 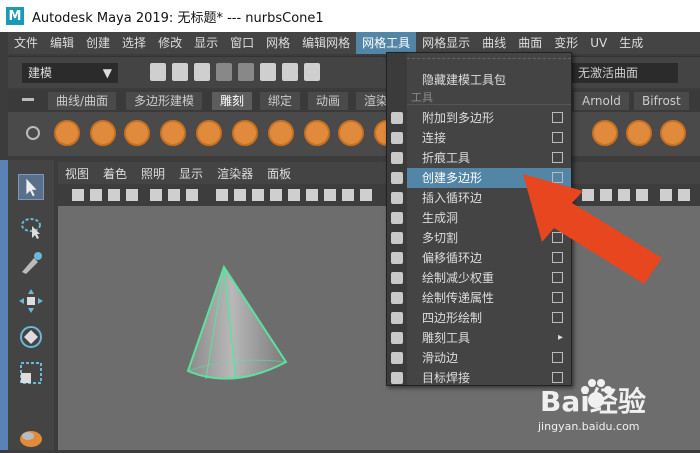 What do you see at coordinates (280, 101) in the screenshot?
I see `shelf-tab-3: 绑定` at bounding box center [280, 101].